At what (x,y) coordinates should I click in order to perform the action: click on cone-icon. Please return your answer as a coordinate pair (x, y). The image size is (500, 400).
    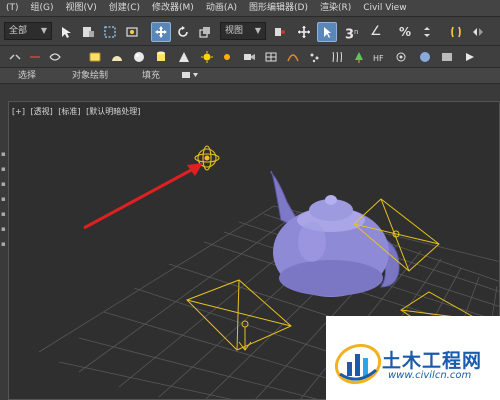
    Looking at the image, I should click on (183, 57).